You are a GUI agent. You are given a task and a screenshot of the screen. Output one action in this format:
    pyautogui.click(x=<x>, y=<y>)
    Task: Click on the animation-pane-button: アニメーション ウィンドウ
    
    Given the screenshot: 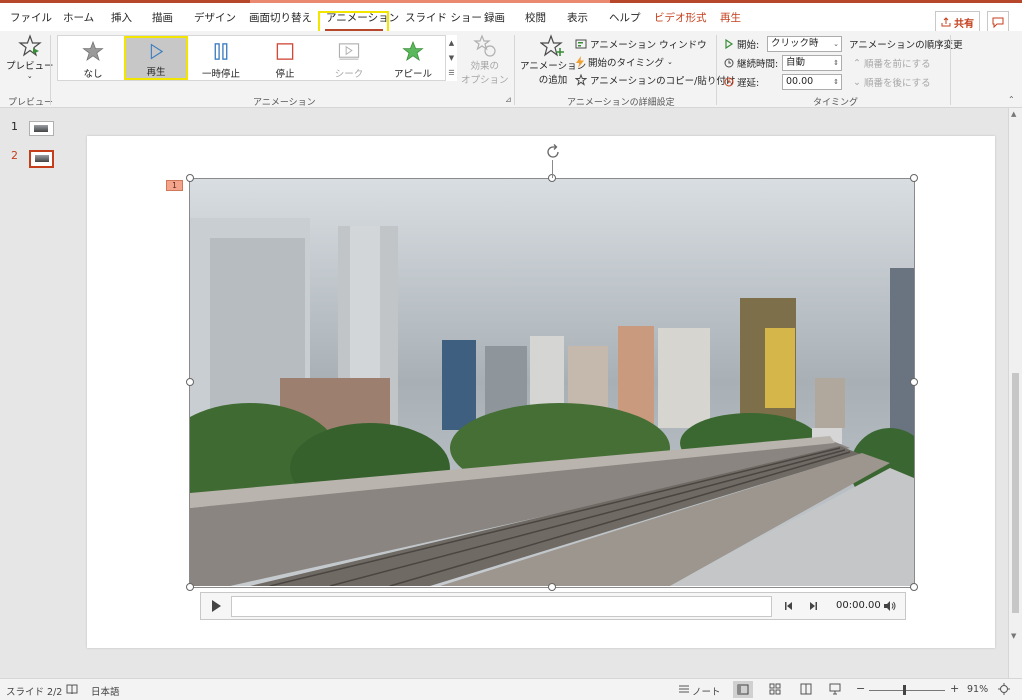 What is the action you would take?
    pyautogui.click(x=641, y=44)
    